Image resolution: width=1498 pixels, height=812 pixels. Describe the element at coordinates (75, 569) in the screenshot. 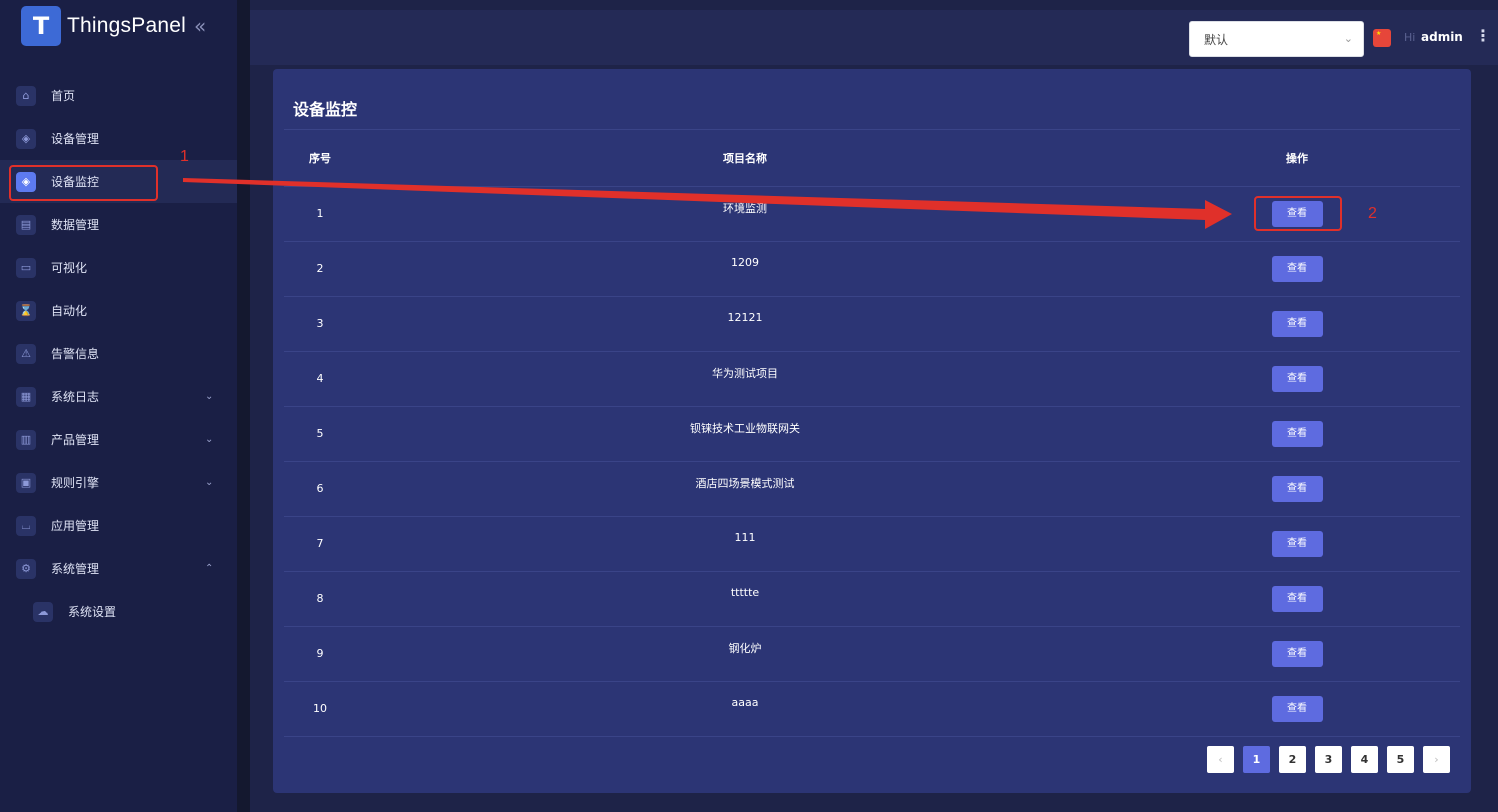

I see `sidebar-item-label: 系统管理` at that location.